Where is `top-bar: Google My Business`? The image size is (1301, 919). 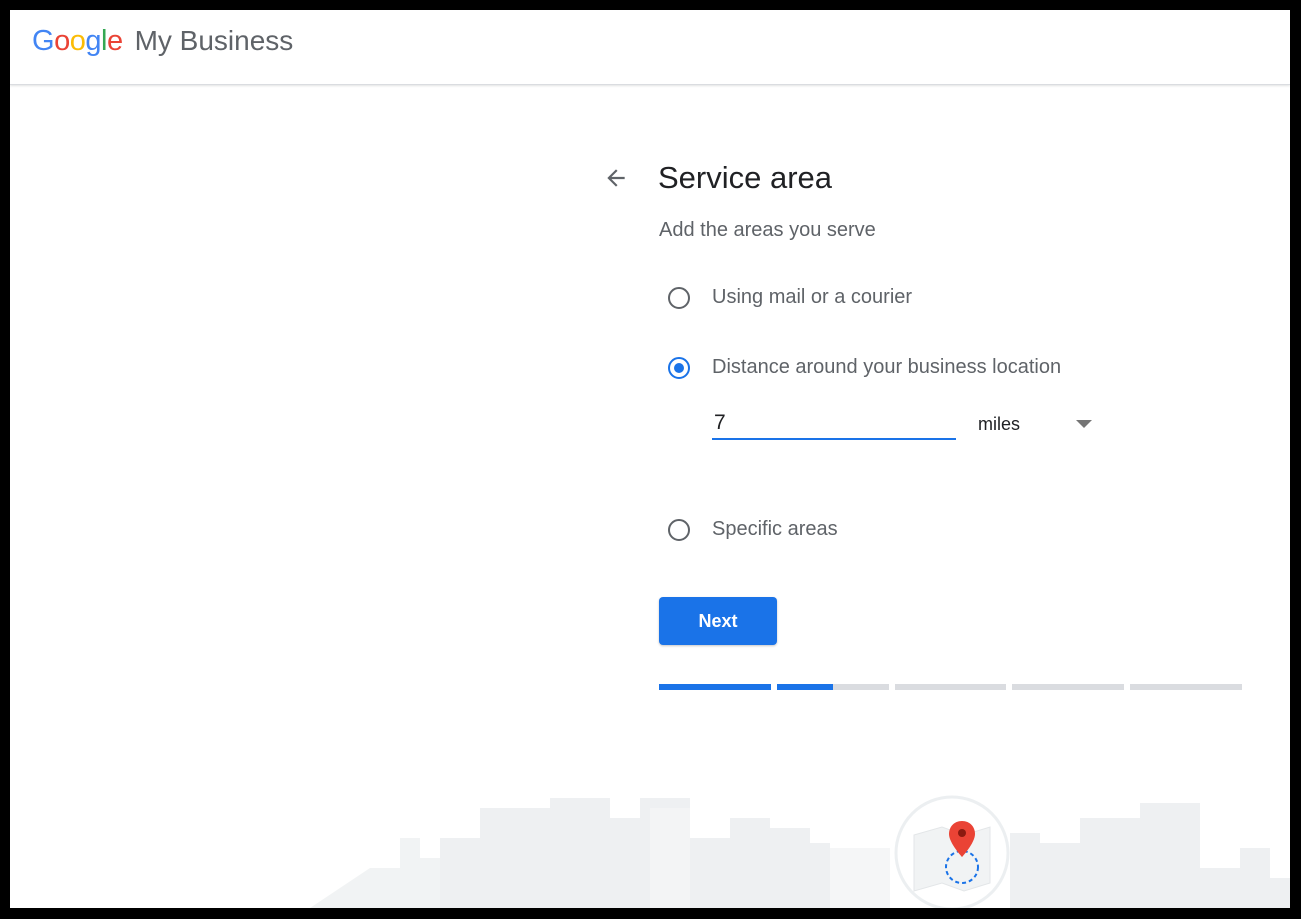
top-bar: Google My Business is located at coordinates (650, 47).